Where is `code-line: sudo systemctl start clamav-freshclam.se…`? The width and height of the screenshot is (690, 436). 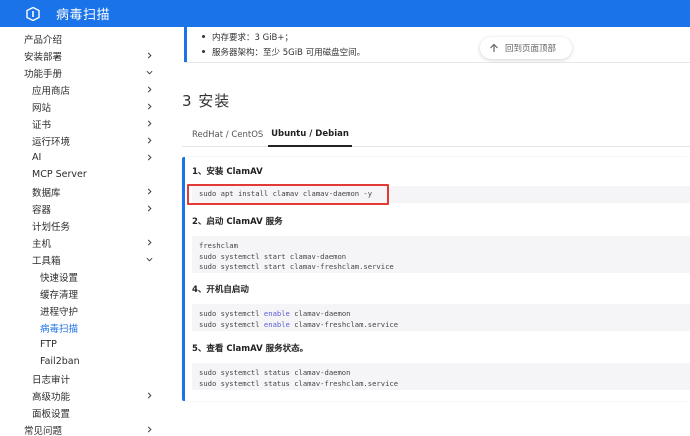 code-line: sudo systemctl start clamav-freshclam.se… is located at coordinates (296, 266).